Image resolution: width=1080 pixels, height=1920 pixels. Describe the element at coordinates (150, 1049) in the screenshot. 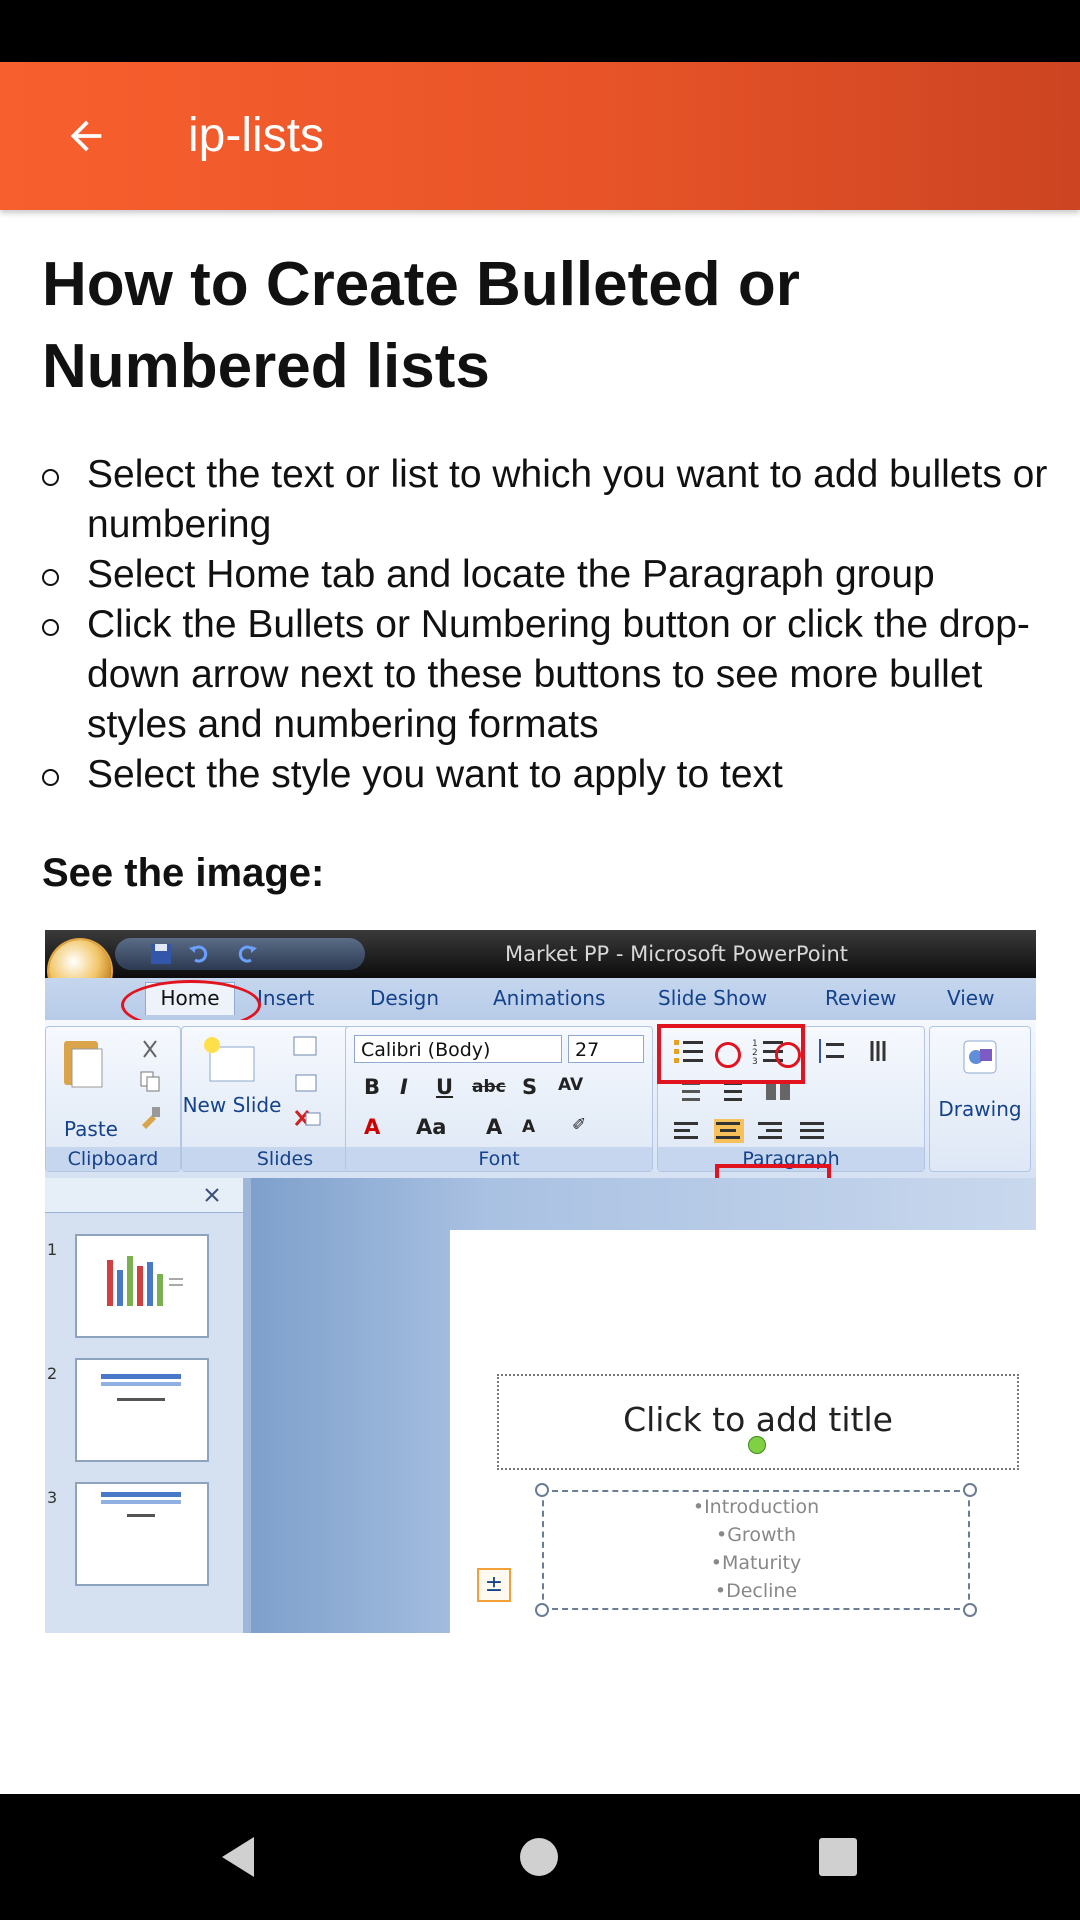

I see `cut-icon` at that location.